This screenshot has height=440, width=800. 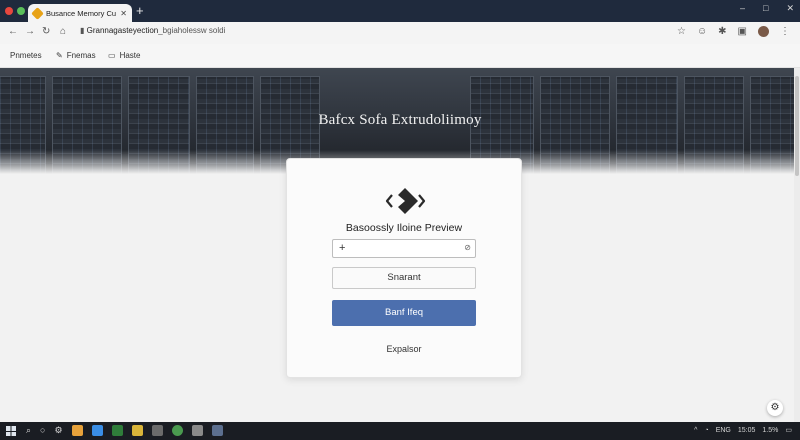 What do you see at coordinates (695, 430) in the screenshot?
I see `chevron-up-icon: ^` at bounding box center [695, 430].